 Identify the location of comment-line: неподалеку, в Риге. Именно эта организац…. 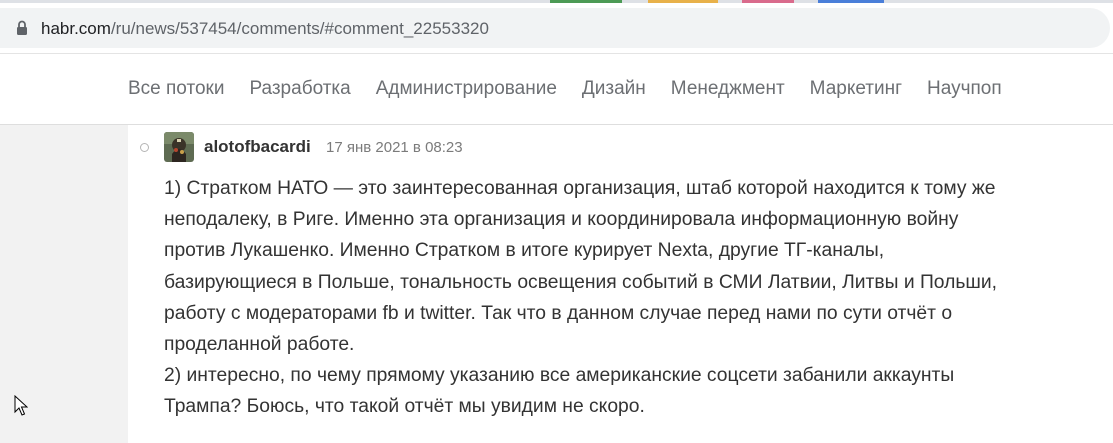
(561, 220).